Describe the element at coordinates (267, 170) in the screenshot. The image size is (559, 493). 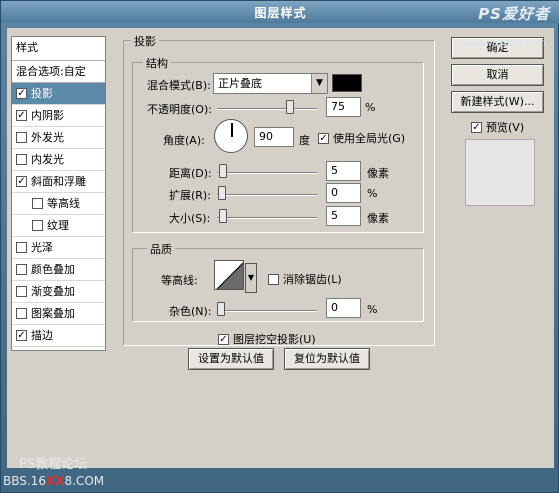
I see `distance-slider` at that location.